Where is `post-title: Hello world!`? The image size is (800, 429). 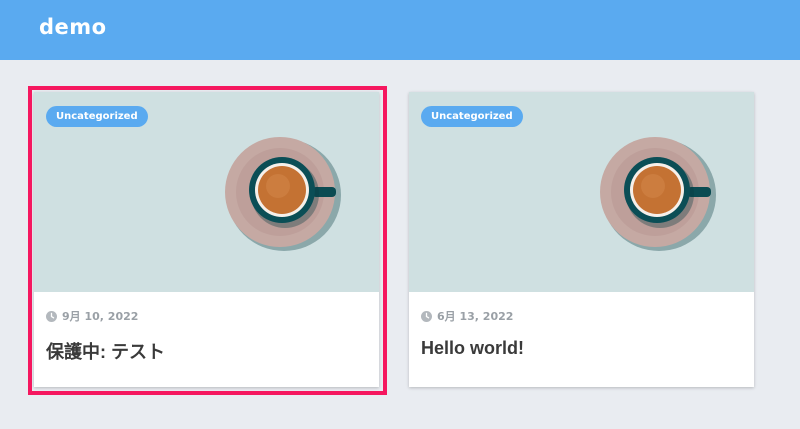
post-title: Hello world! is located at coordinates (472, 348).